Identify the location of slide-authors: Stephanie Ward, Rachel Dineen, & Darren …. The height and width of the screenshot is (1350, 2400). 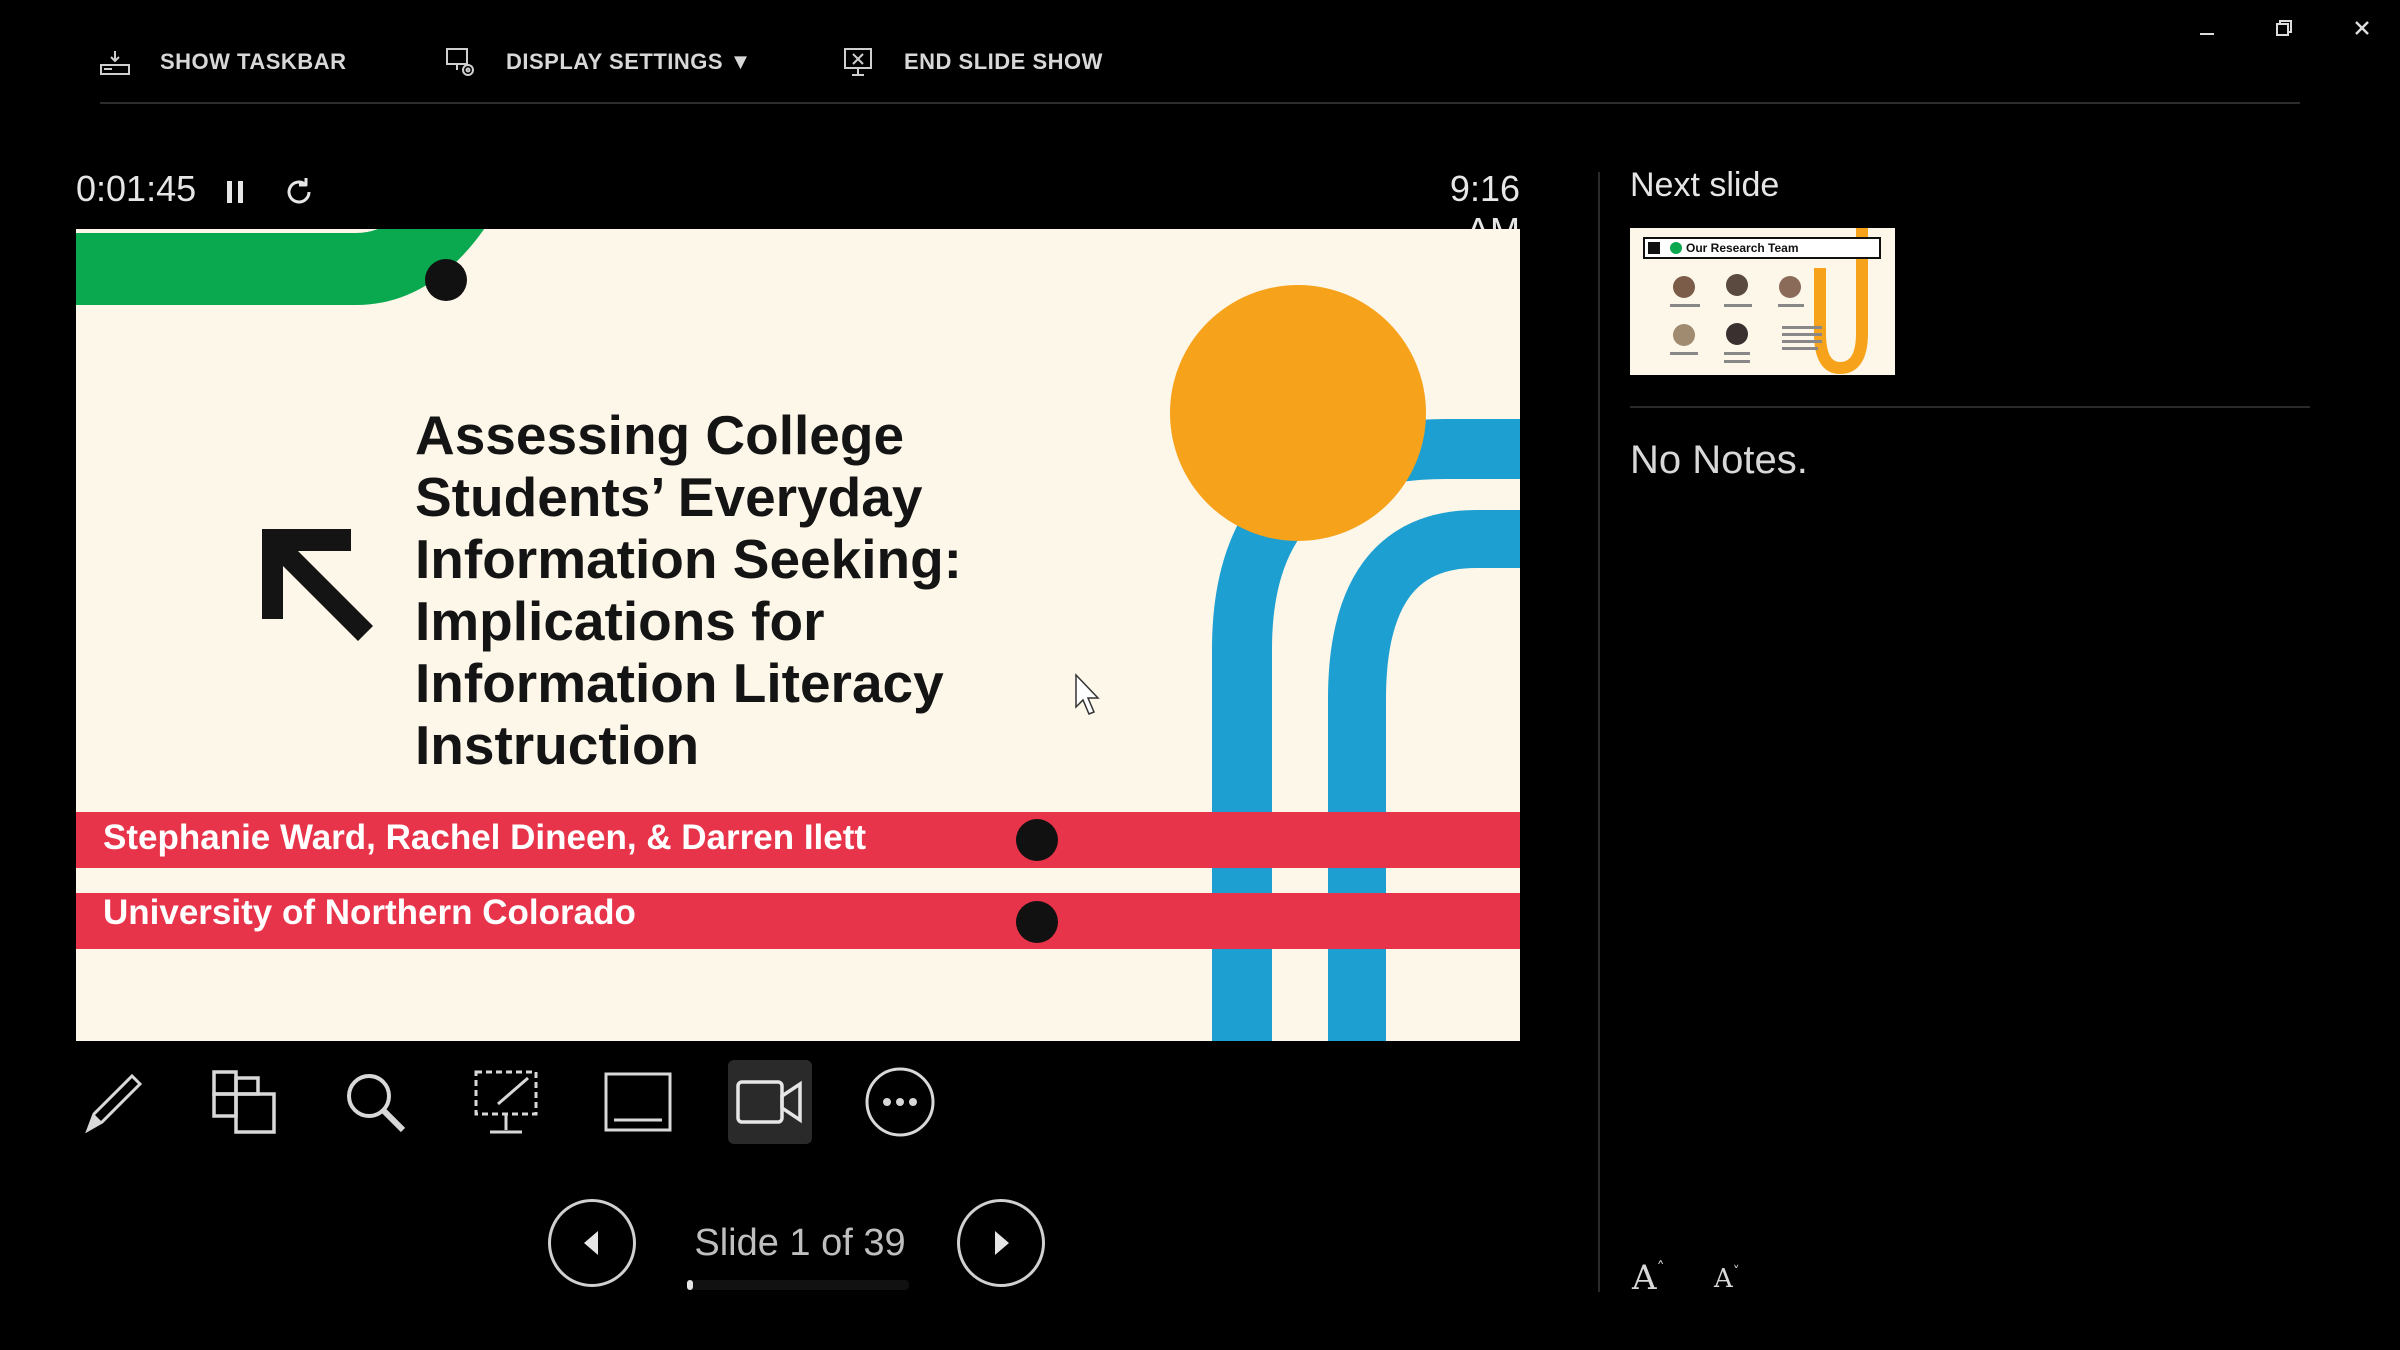
(485, 837).